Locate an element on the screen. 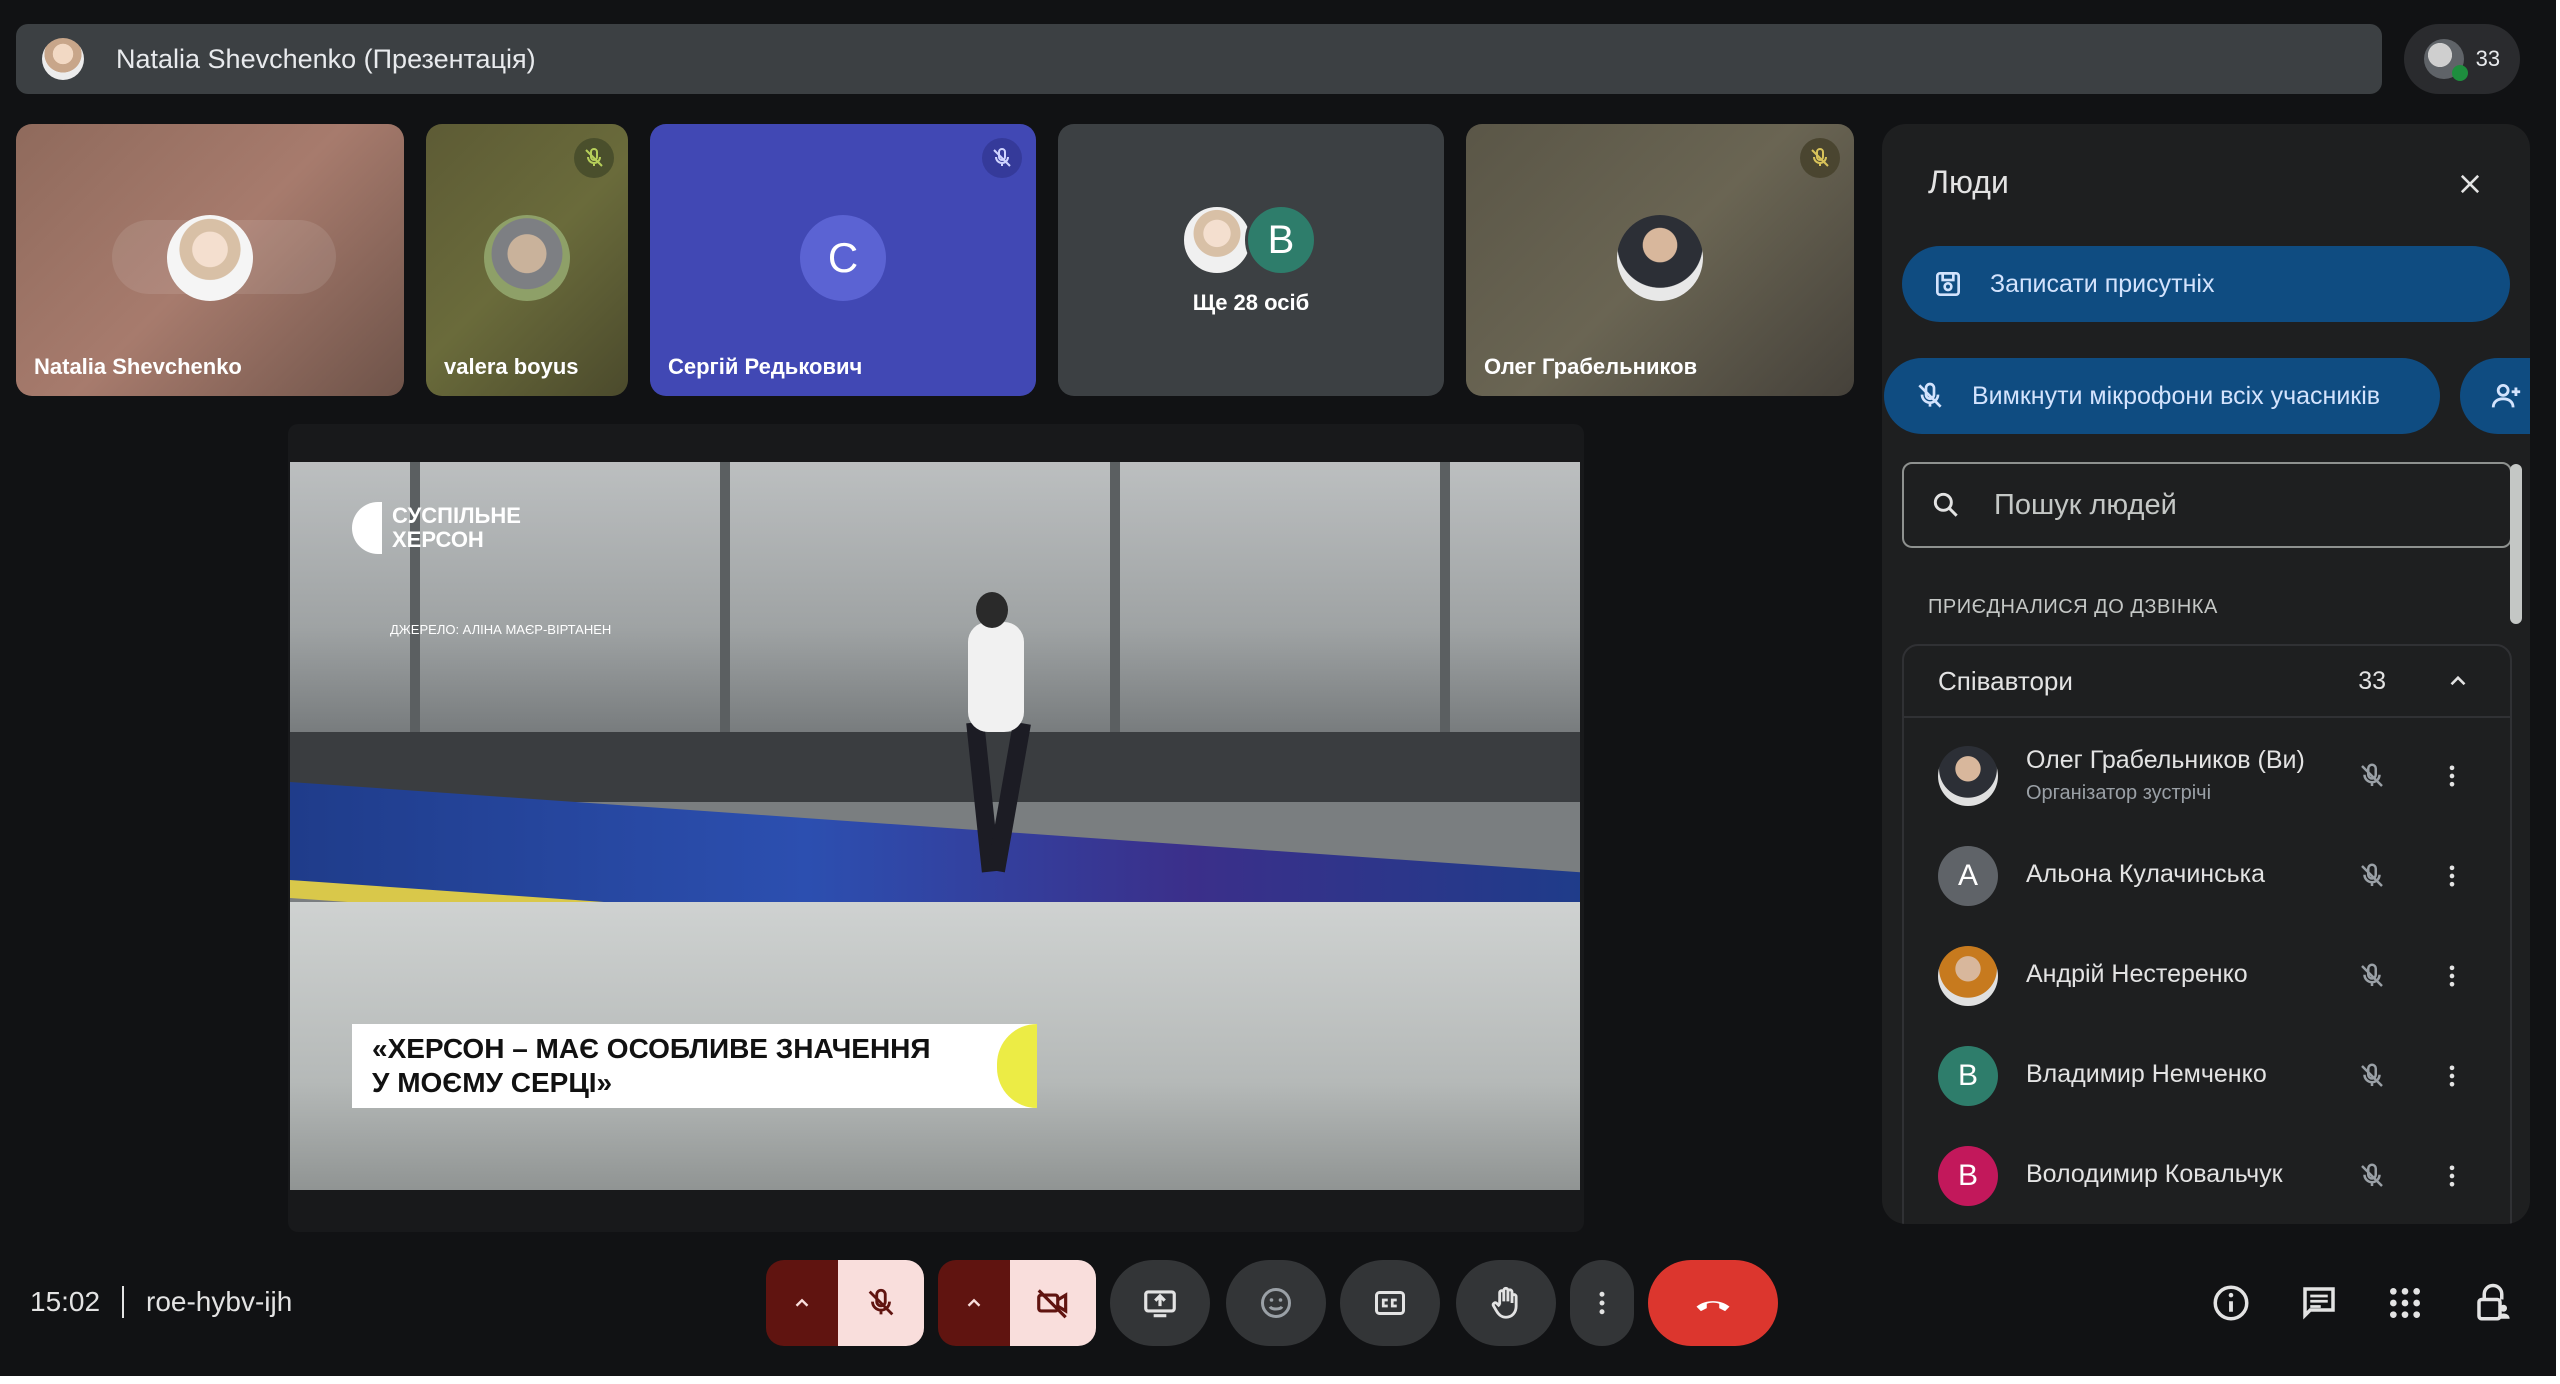  lock-person-icon is located at coordinates (2493, 1302).